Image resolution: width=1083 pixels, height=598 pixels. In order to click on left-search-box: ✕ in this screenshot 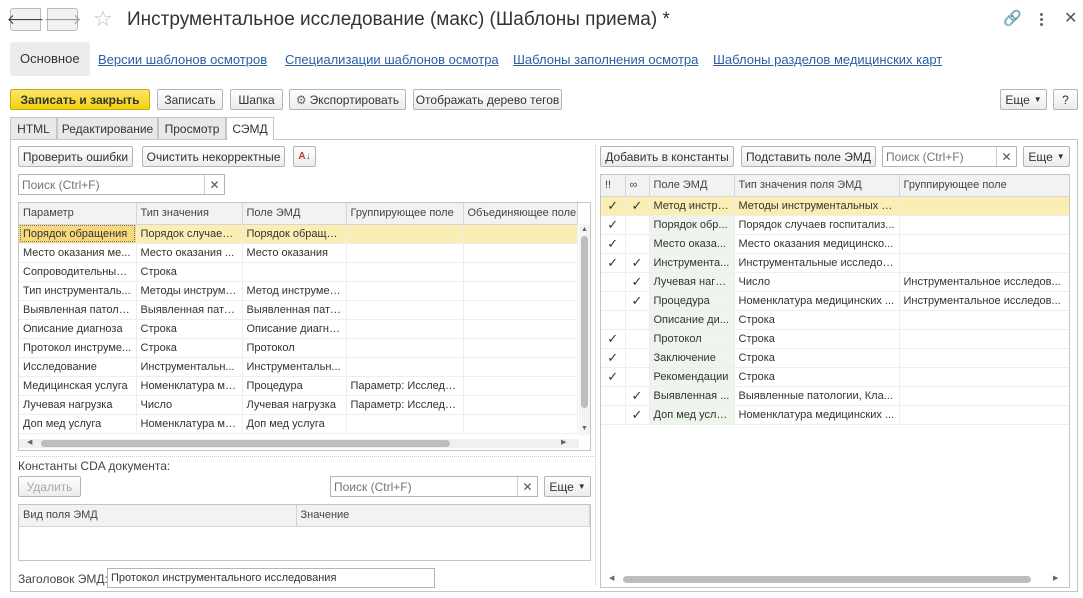, I will do `click(121, 184)`.